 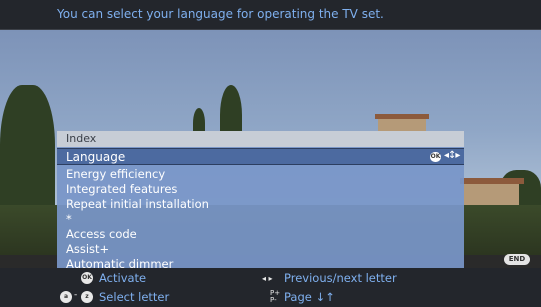 What do you see at coordinates (119, 262) in the screenshot?
I see `menu-item-automatic-dimmer: Automatic dimmer` at bounding box center [119, 262].